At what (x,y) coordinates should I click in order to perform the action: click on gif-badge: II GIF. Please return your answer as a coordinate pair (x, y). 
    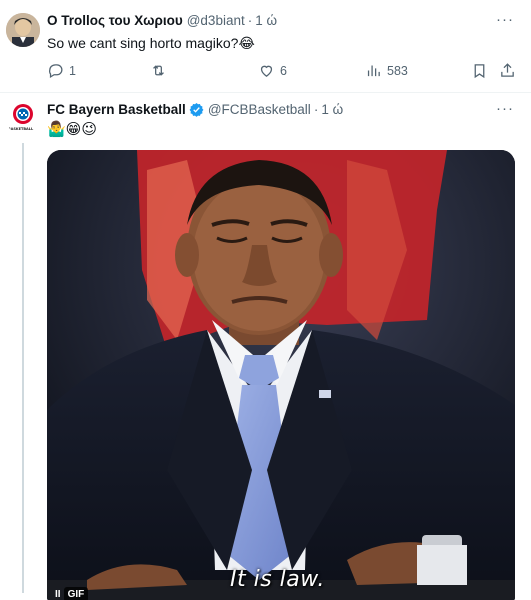
    Looking at the image, I should click on (72, 593).